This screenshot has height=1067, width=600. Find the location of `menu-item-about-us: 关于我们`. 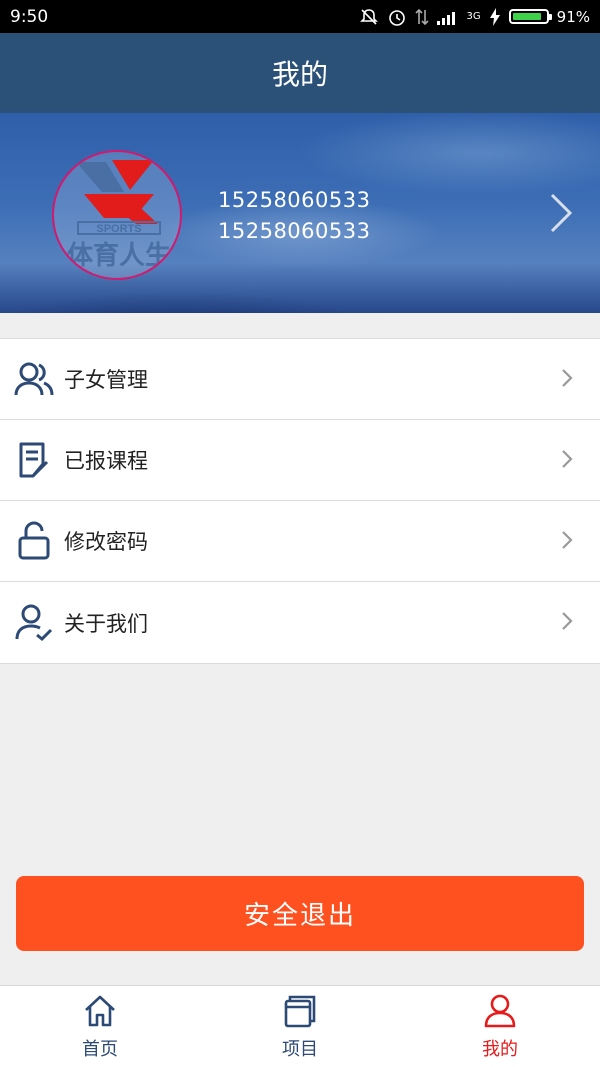

menu-item-about-us: 关于我们 is located at coordinates (300, 622).